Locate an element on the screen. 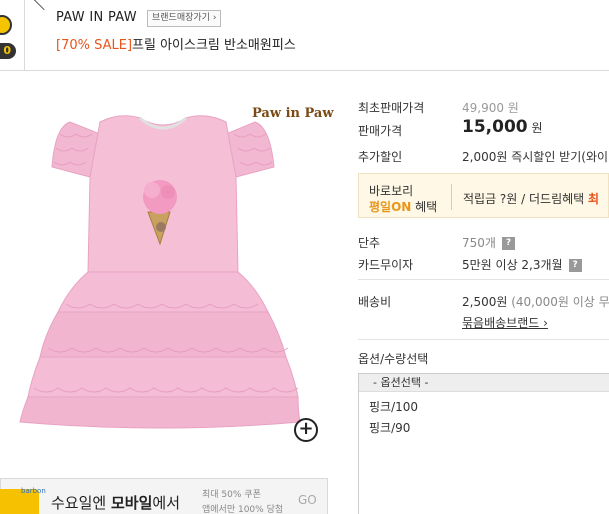 Image resolution: width=609 pixels, height=514 pixels. banner-headline: 수요일엔 모바일에서 is located at coordinates (115, 502).